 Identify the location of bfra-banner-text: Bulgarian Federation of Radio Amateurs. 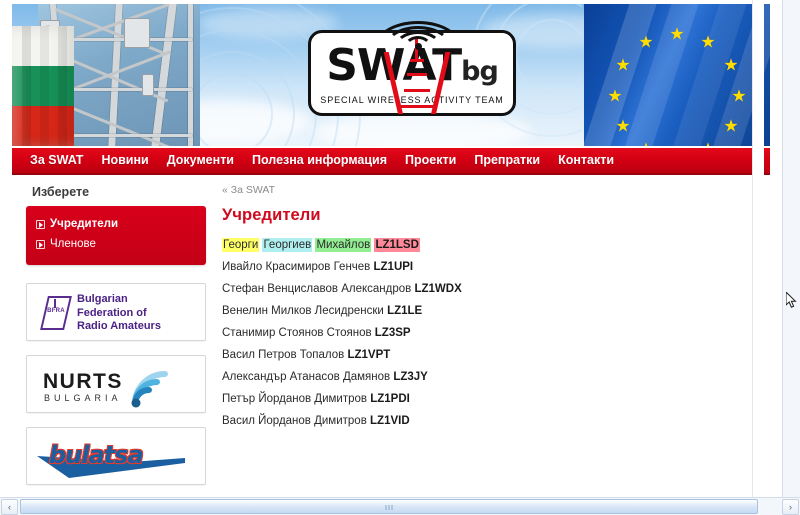
(119, 313).